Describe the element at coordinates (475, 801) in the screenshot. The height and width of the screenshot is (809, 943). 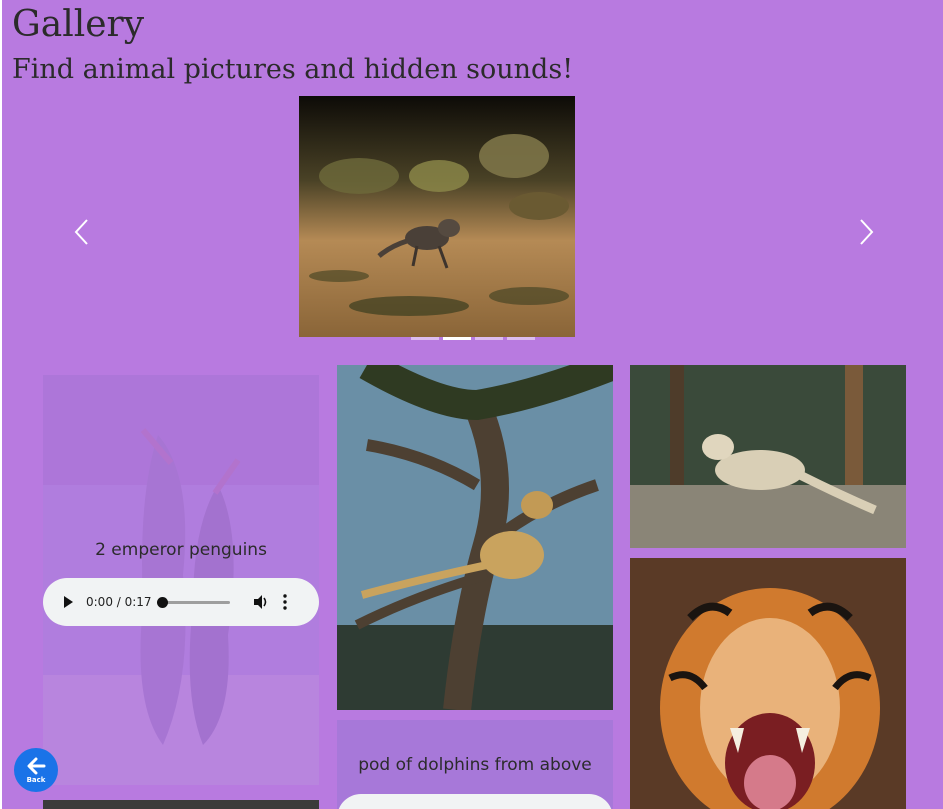
I see `audio-player` at that location.